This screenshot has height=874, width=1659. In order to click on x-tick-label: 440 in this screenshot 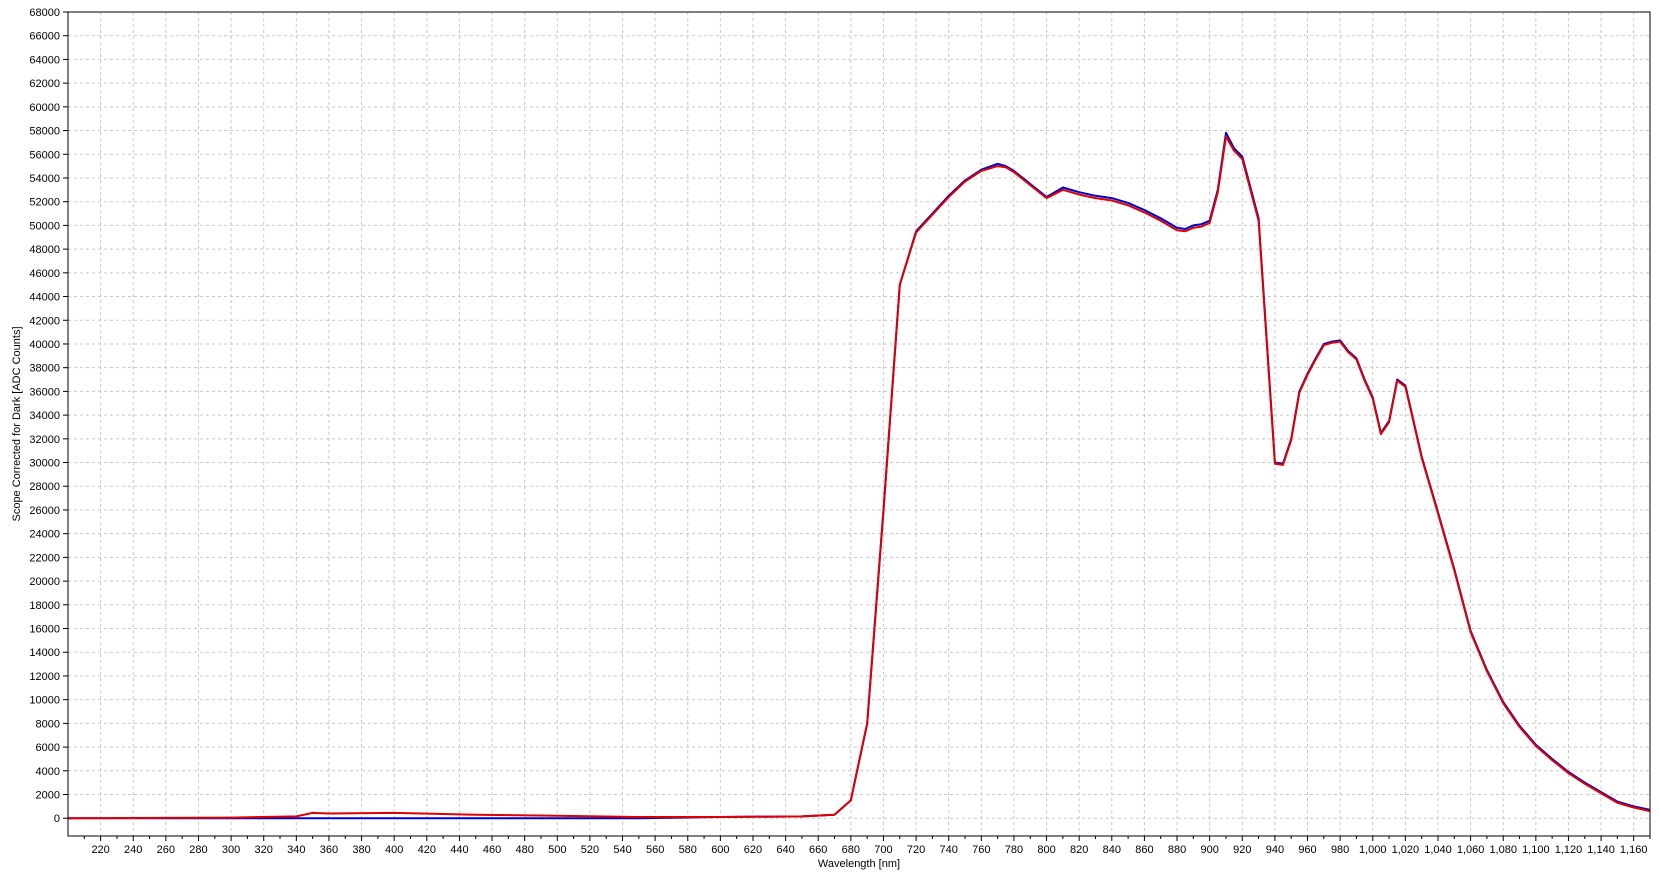, I will do `click(459, 850)`.